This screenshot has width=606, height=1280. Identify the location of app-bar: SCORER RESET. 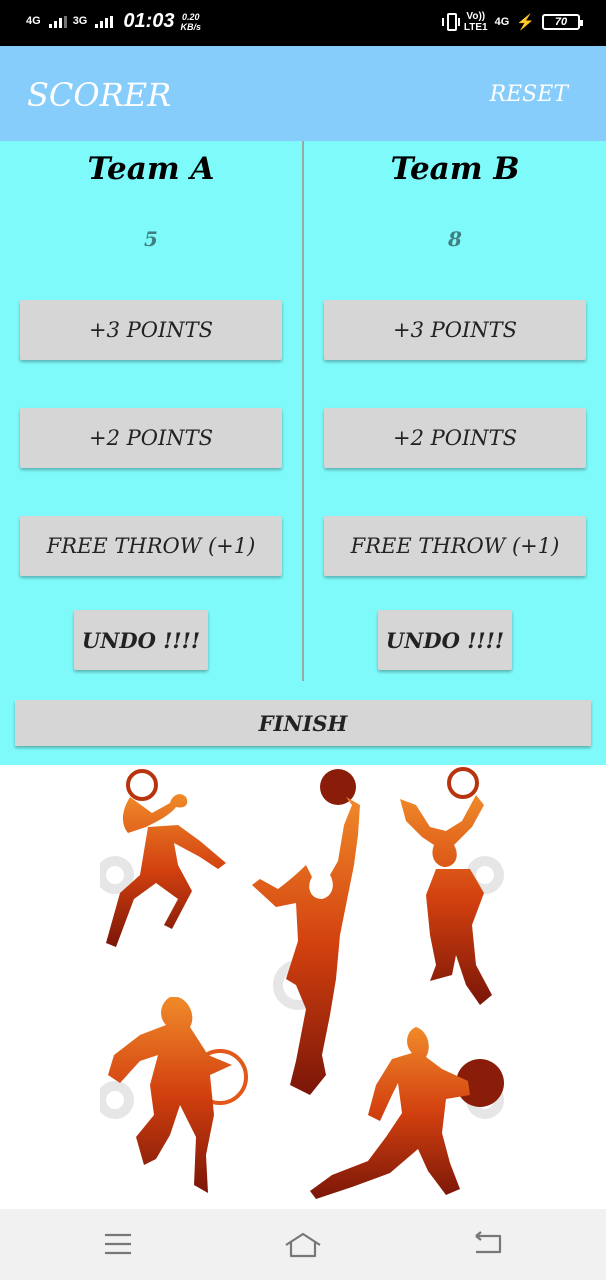
(303, 93).